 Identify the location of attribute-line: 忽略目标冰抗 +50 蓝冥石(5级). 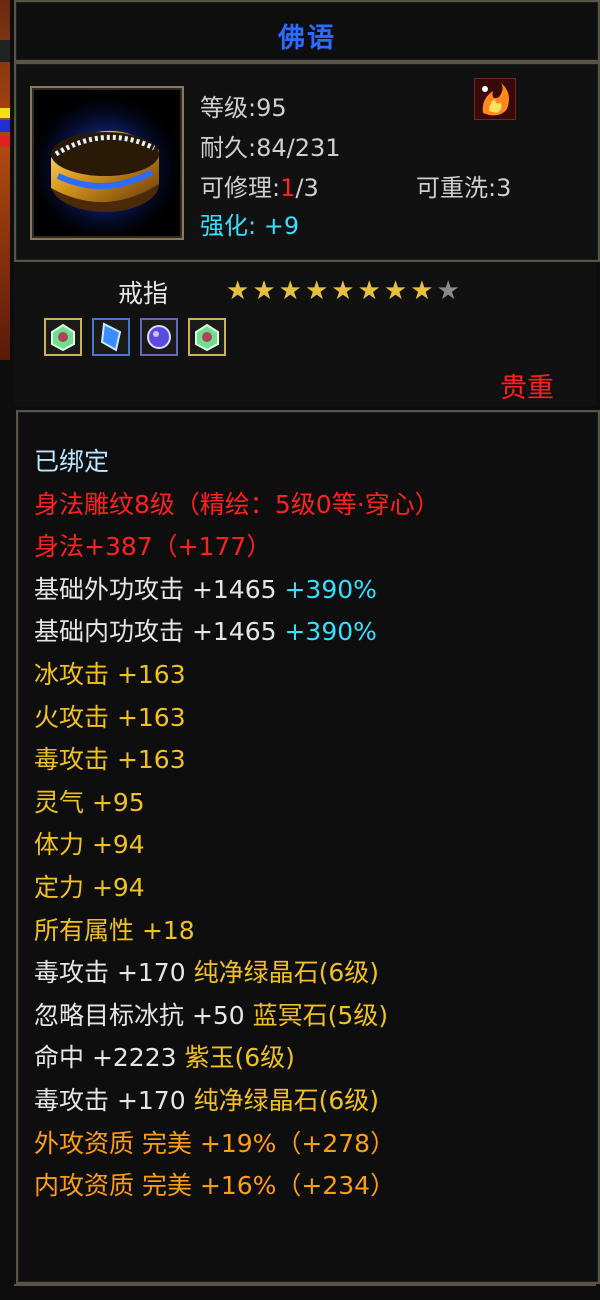
(211, 1014).